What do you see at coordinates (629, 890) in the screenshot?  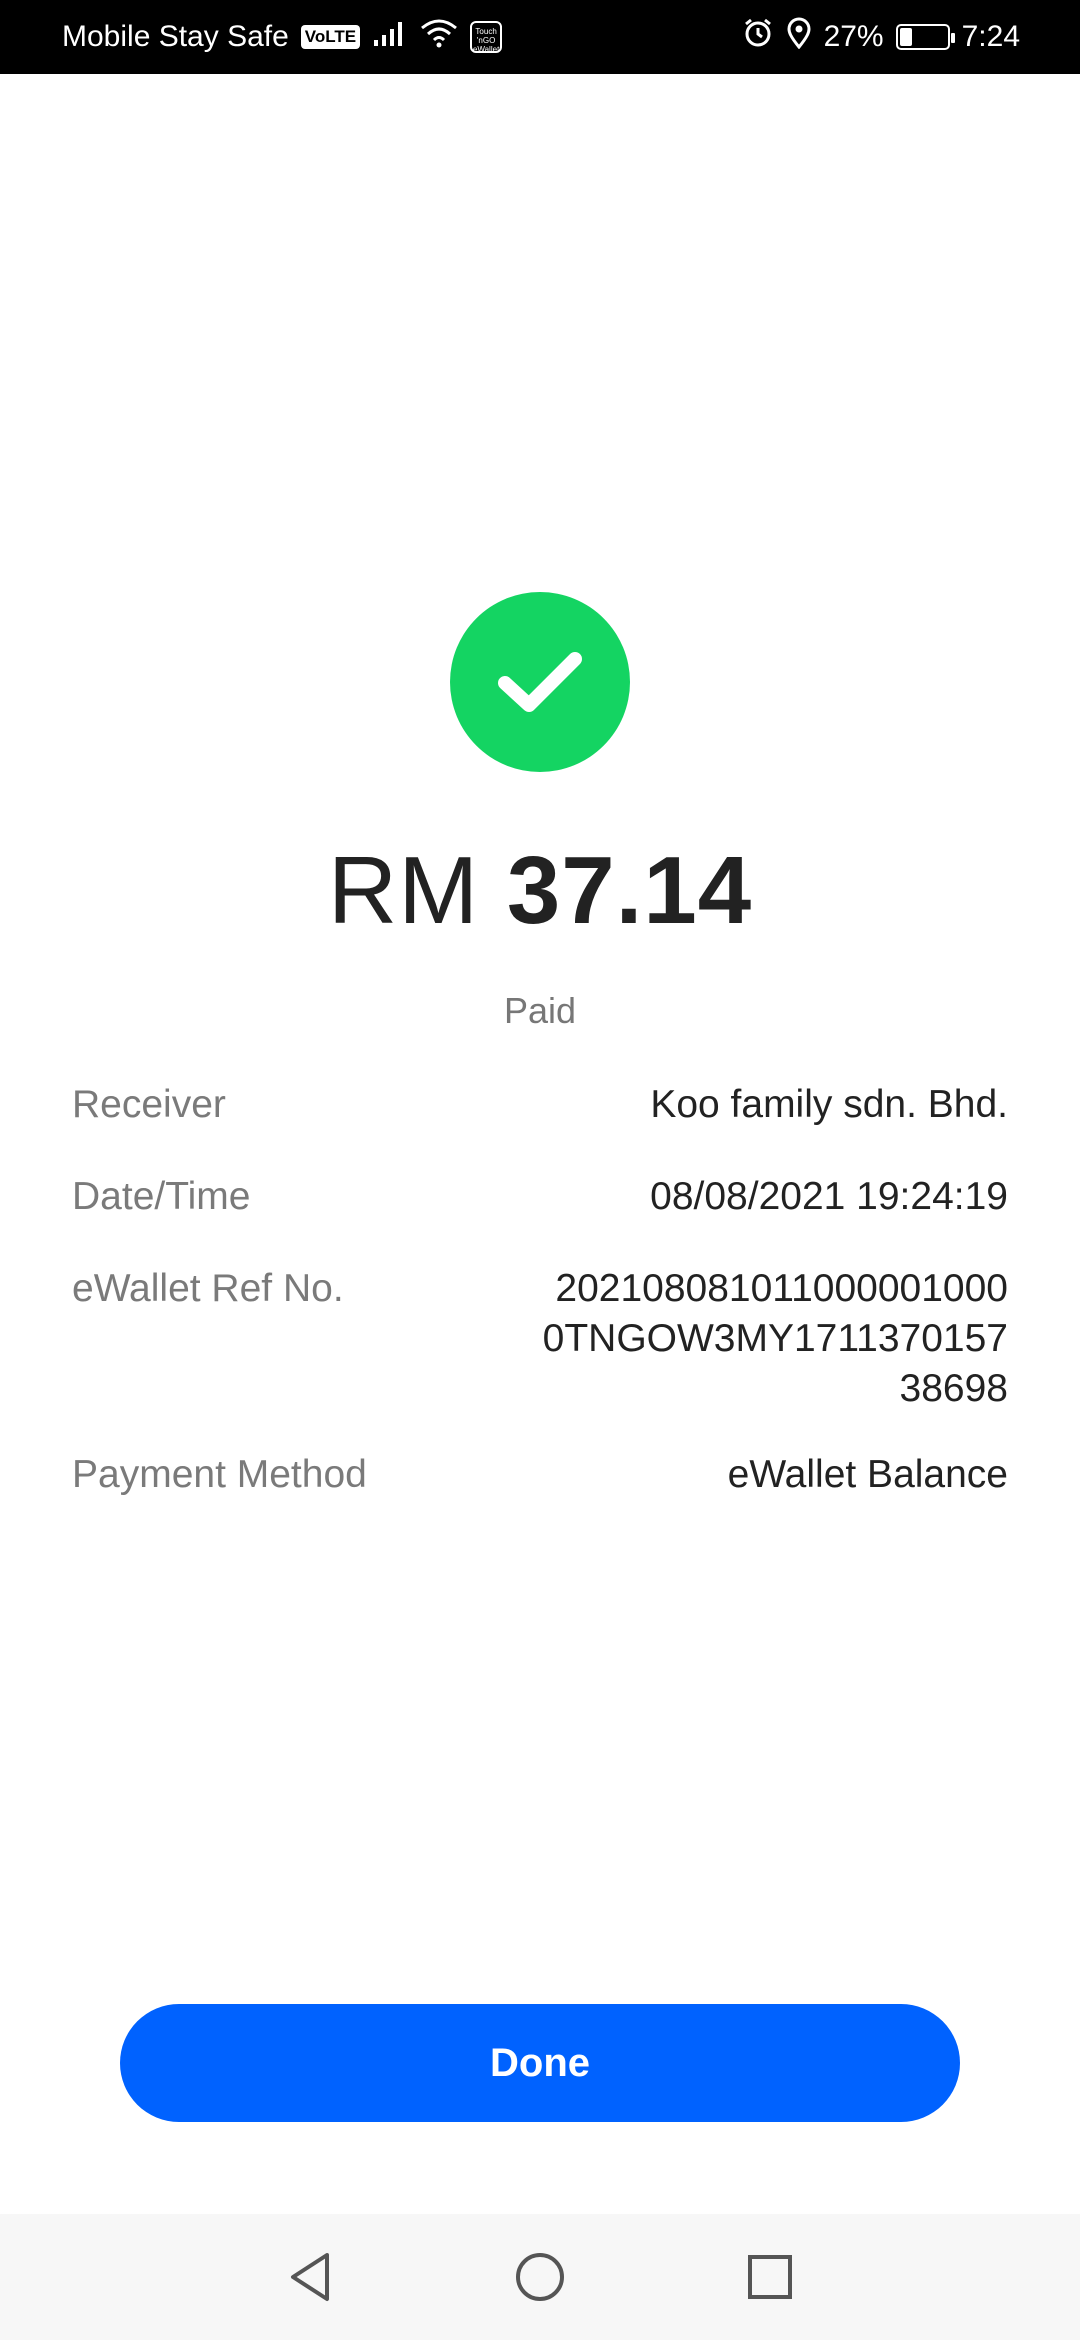 I see `amount-value: 37.14` at bounding box center [629, 890].